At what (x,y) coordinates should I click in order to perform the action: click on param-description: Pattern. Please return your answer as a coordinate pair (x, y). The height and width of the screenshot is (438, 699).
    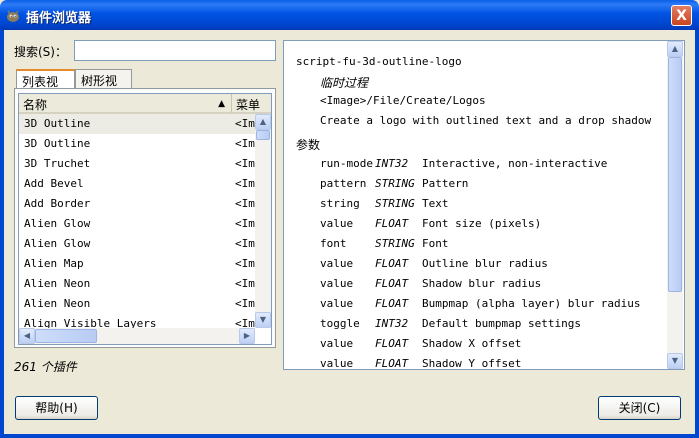
    Looking at the image, I should click on (445, 183).